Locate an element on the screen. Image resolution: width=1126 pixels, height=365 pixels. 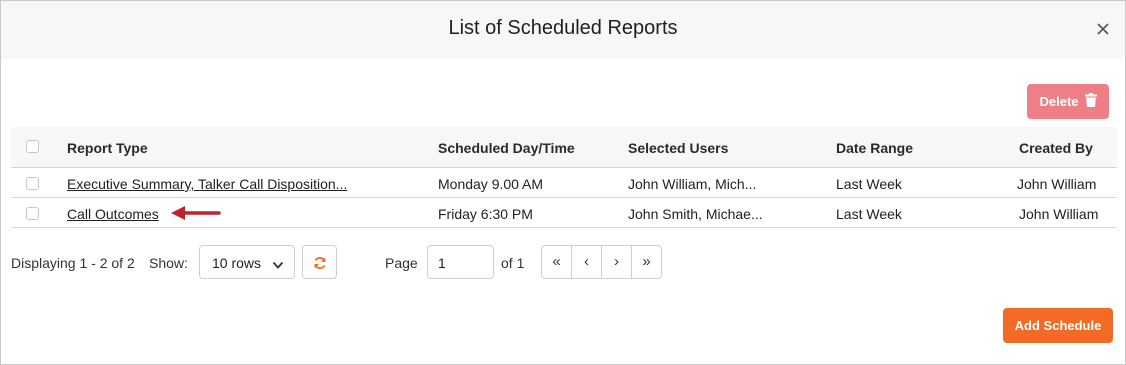
first-page-button: « is located at coordinates (557, 262).